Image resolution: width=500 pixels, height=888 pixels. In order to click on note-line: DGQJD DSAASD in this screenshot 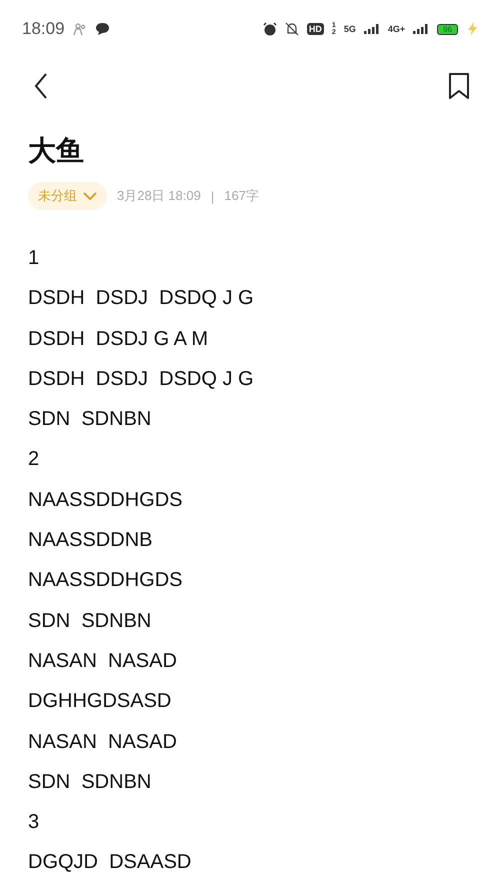, I will do `click(110, 863)`.